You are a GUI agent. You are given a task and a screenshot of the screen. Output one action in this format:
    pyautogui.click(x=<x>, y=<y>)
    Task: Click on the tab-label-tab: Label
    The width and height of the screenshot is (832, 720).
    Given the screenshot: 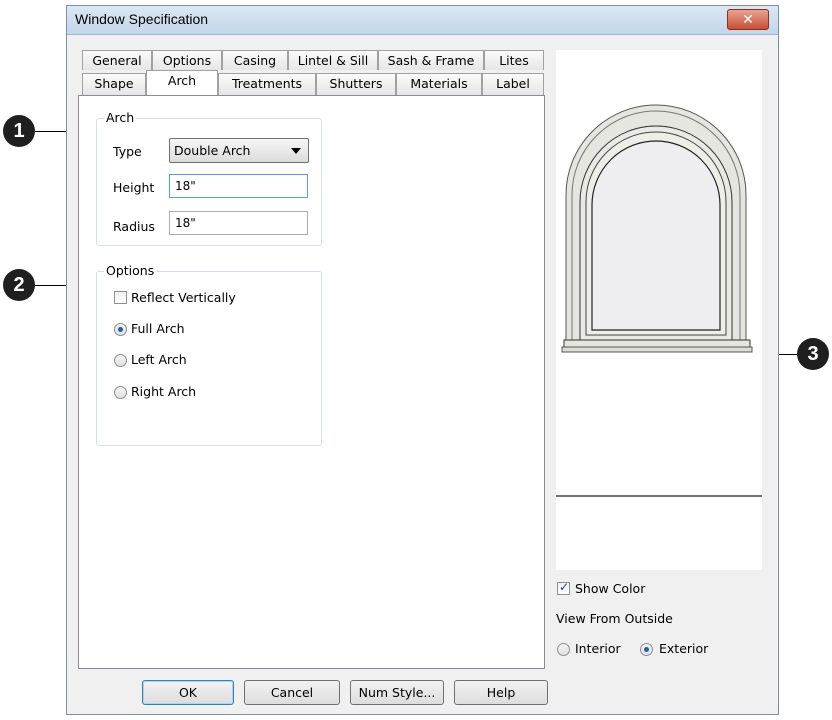 What is the action you would take?
    pyautogui.click(x=513, y=84)
    